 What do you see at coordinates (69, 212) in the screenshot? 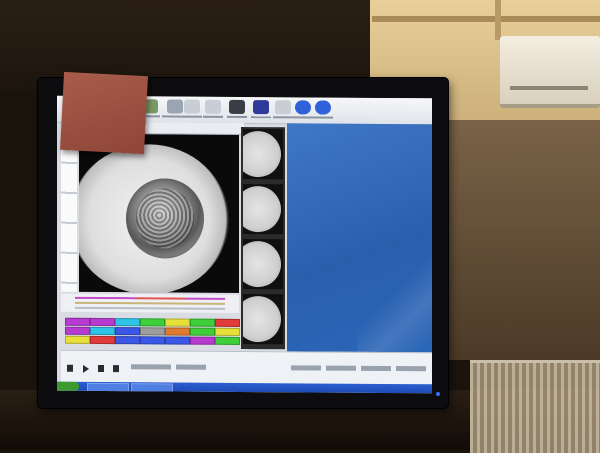
I see `well-selector-strip` at bounding box center [69, 212].